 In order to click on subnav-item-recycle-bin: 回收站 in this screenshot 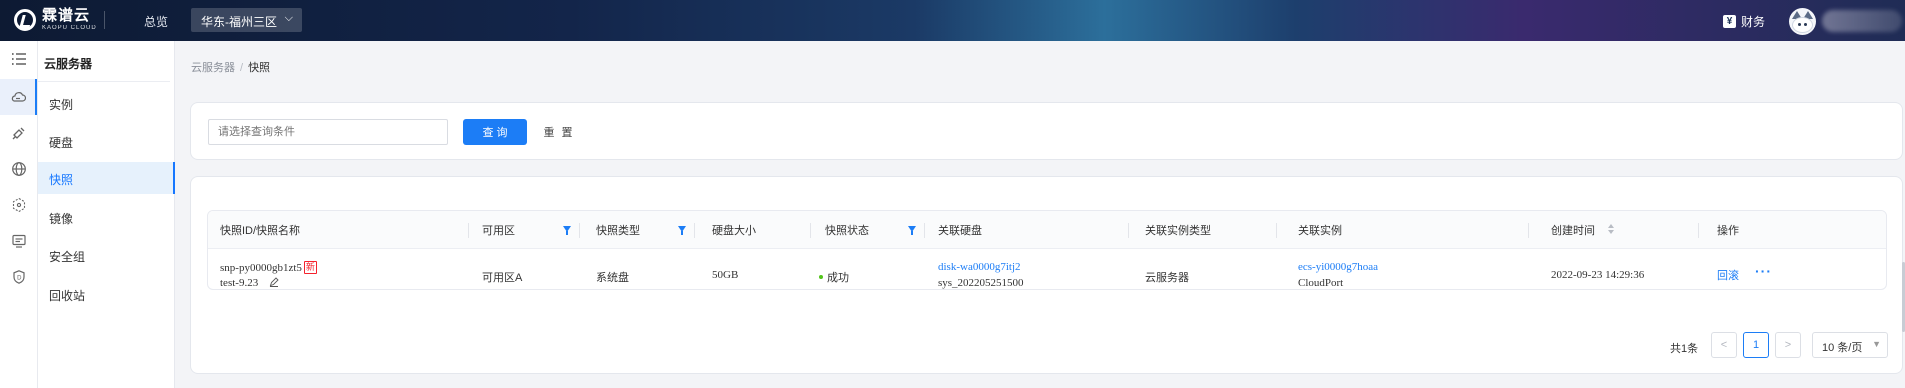, I will do `click(106, 294)`.